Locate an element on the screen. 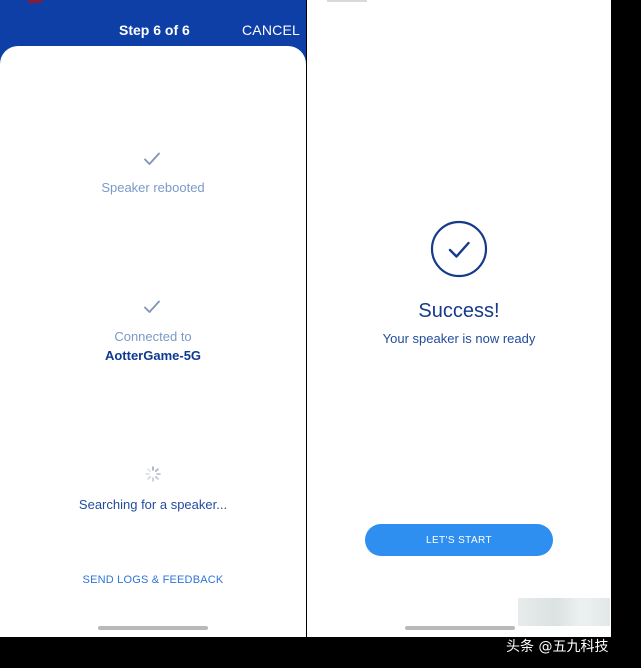  network-name: AotterGame-5G is located at coordinates (153, 355).